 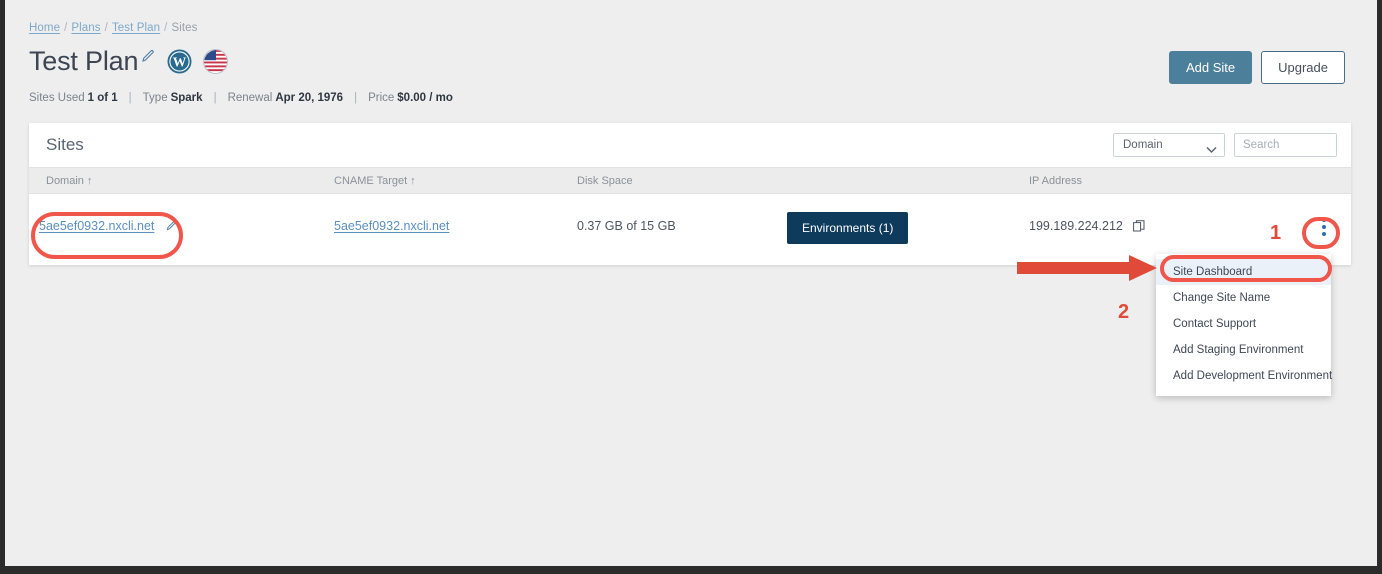 I want to click on renewal-label: Renewal, so click(x=250, y=98).